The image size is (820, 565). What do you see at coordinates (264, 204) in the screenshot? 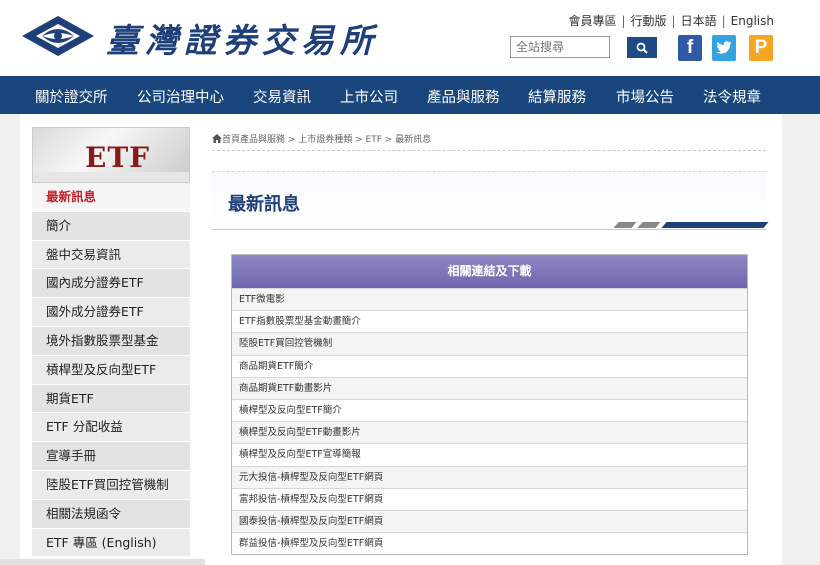
I see `page-title: 最新訊息` at bounding box center [264, 204].